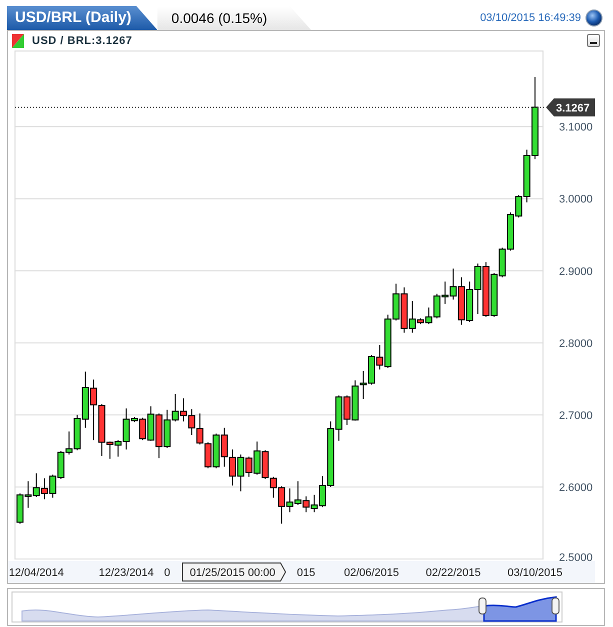  Describe the element at coordinates (576, 272) in the screenshot. I see `y-axis-label: 2.9000` at that location.